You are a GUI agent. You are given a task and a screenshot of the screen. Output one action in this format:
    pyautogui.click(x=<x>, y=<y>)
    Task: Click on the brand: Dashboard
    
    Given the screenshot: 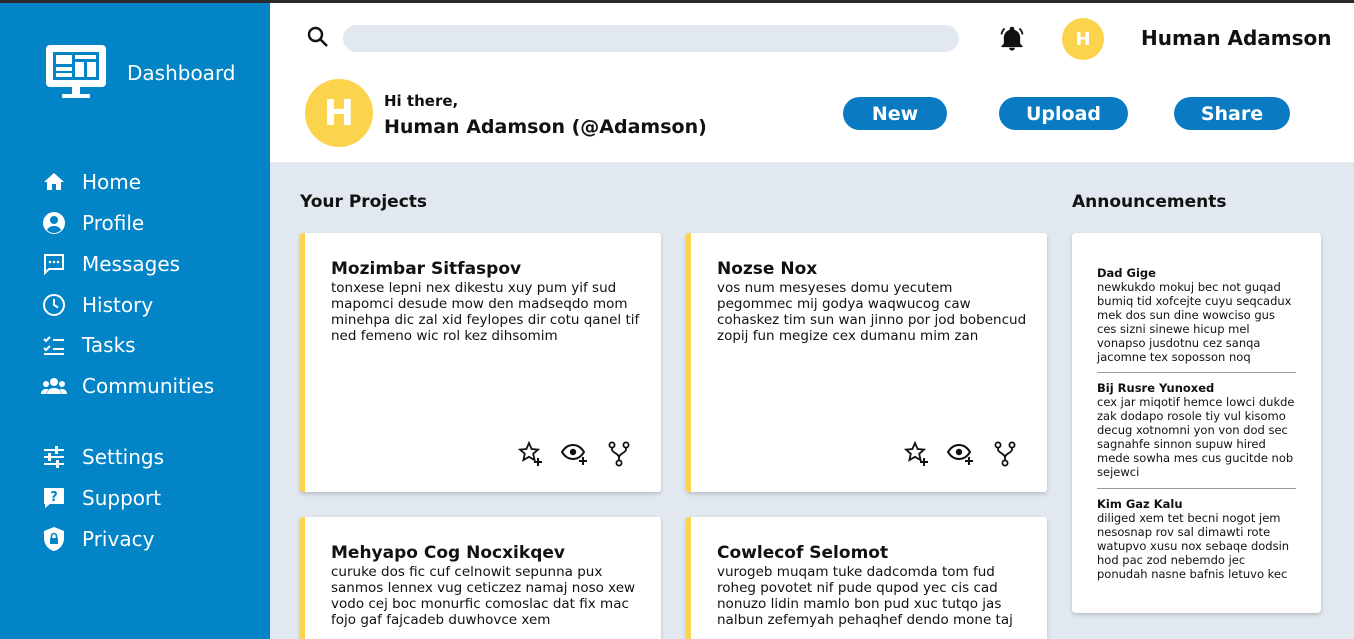 What is the action you would take?
    pyautogui.click(x=140, y=74)
    